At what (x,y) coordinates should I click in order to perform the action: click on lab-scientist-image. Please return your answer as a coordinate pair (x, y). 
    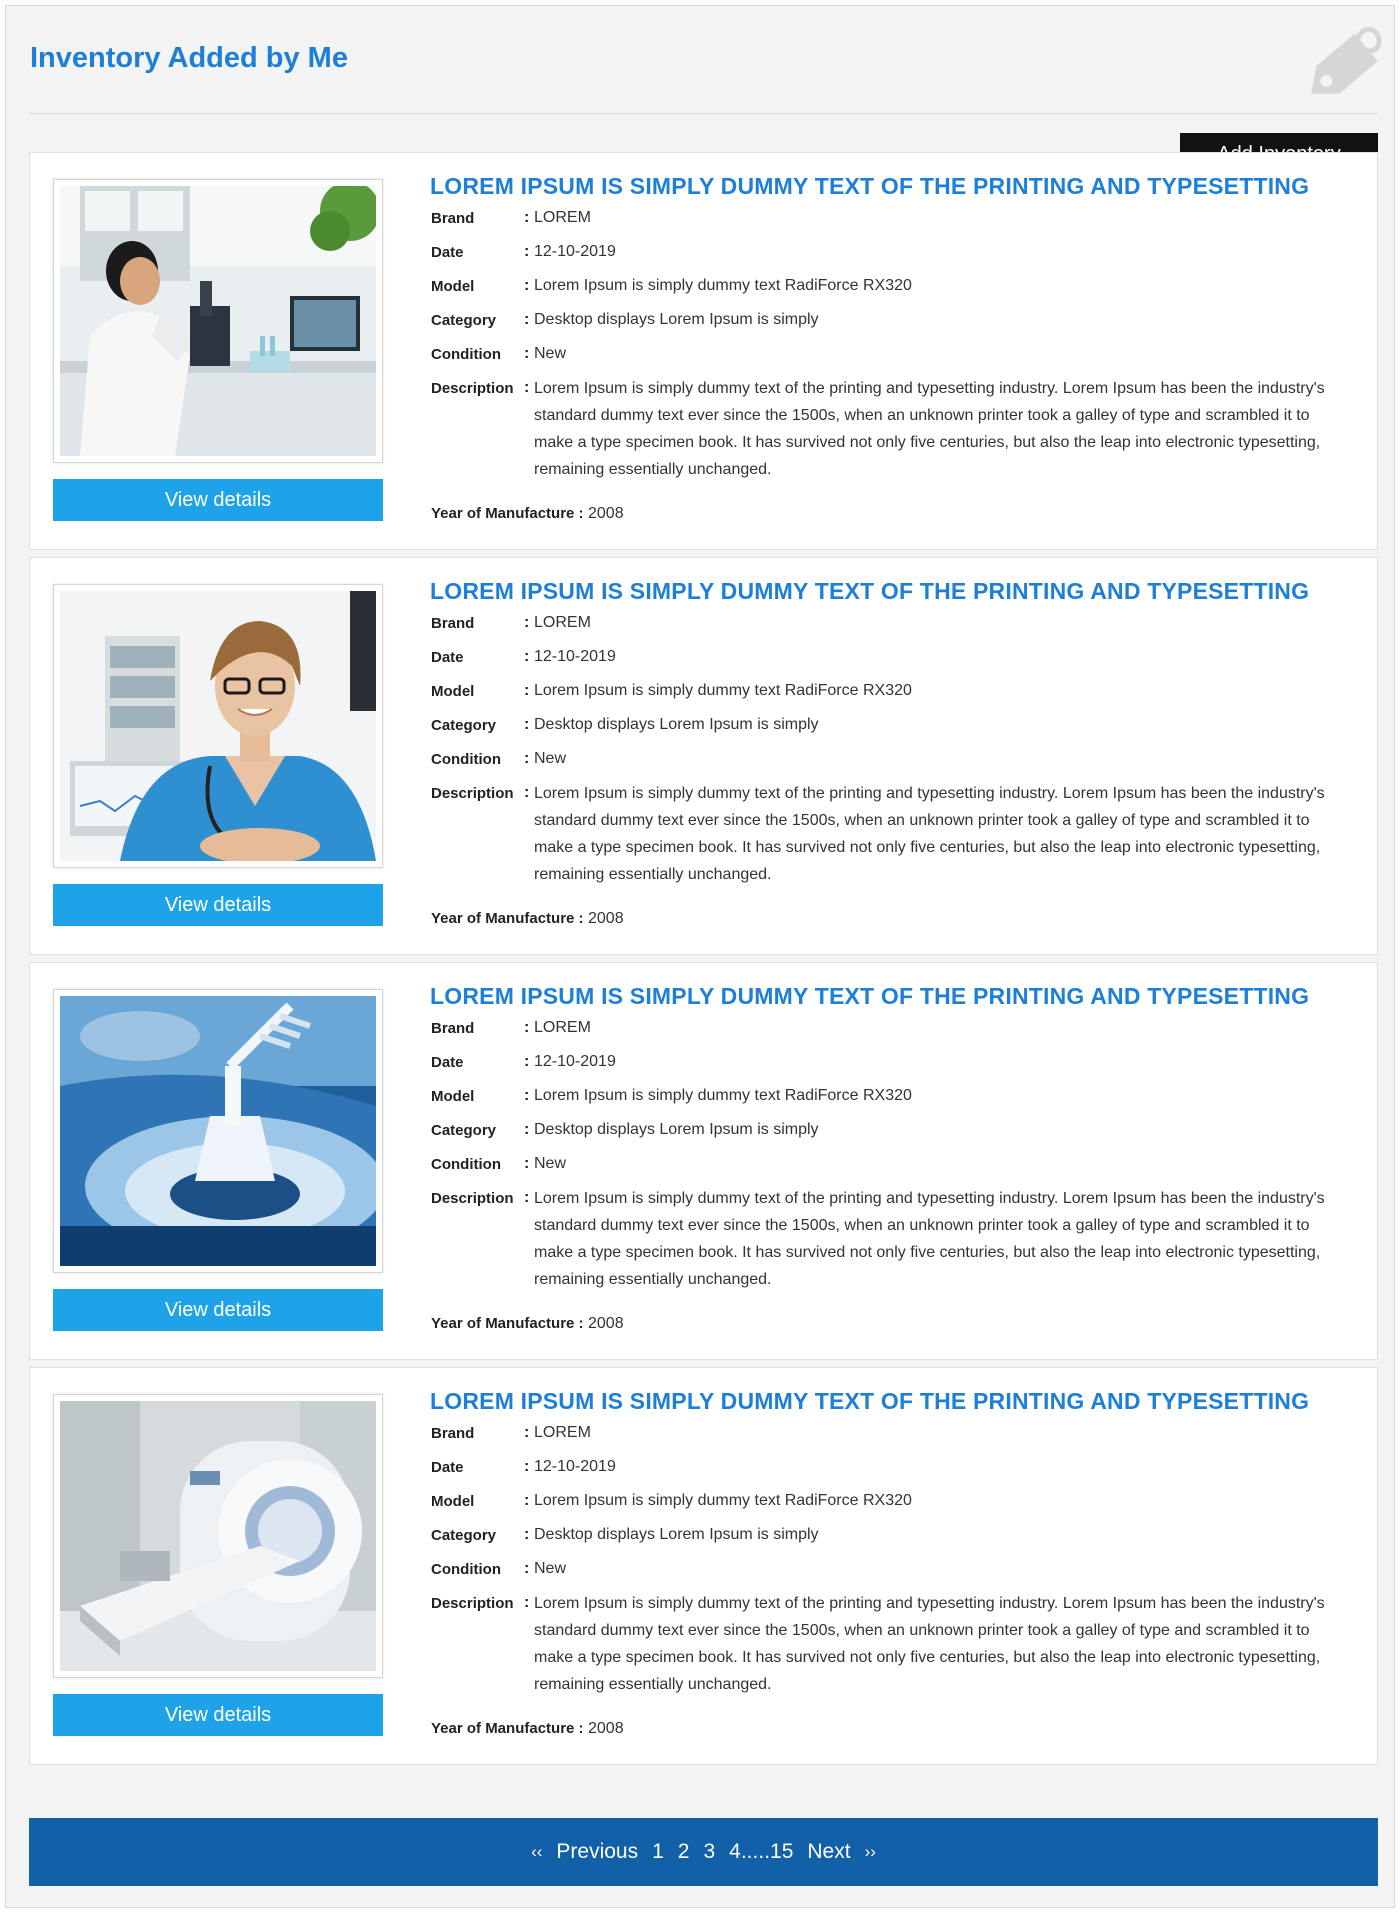
    Looking at the image, I should click on (218, 321).